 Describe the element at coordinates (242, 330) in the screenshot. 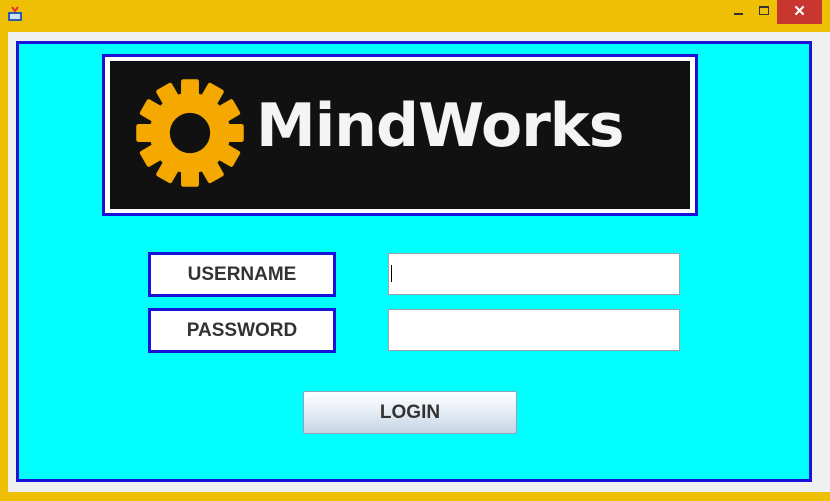

I see `password-label: PASSWORD` at that location.